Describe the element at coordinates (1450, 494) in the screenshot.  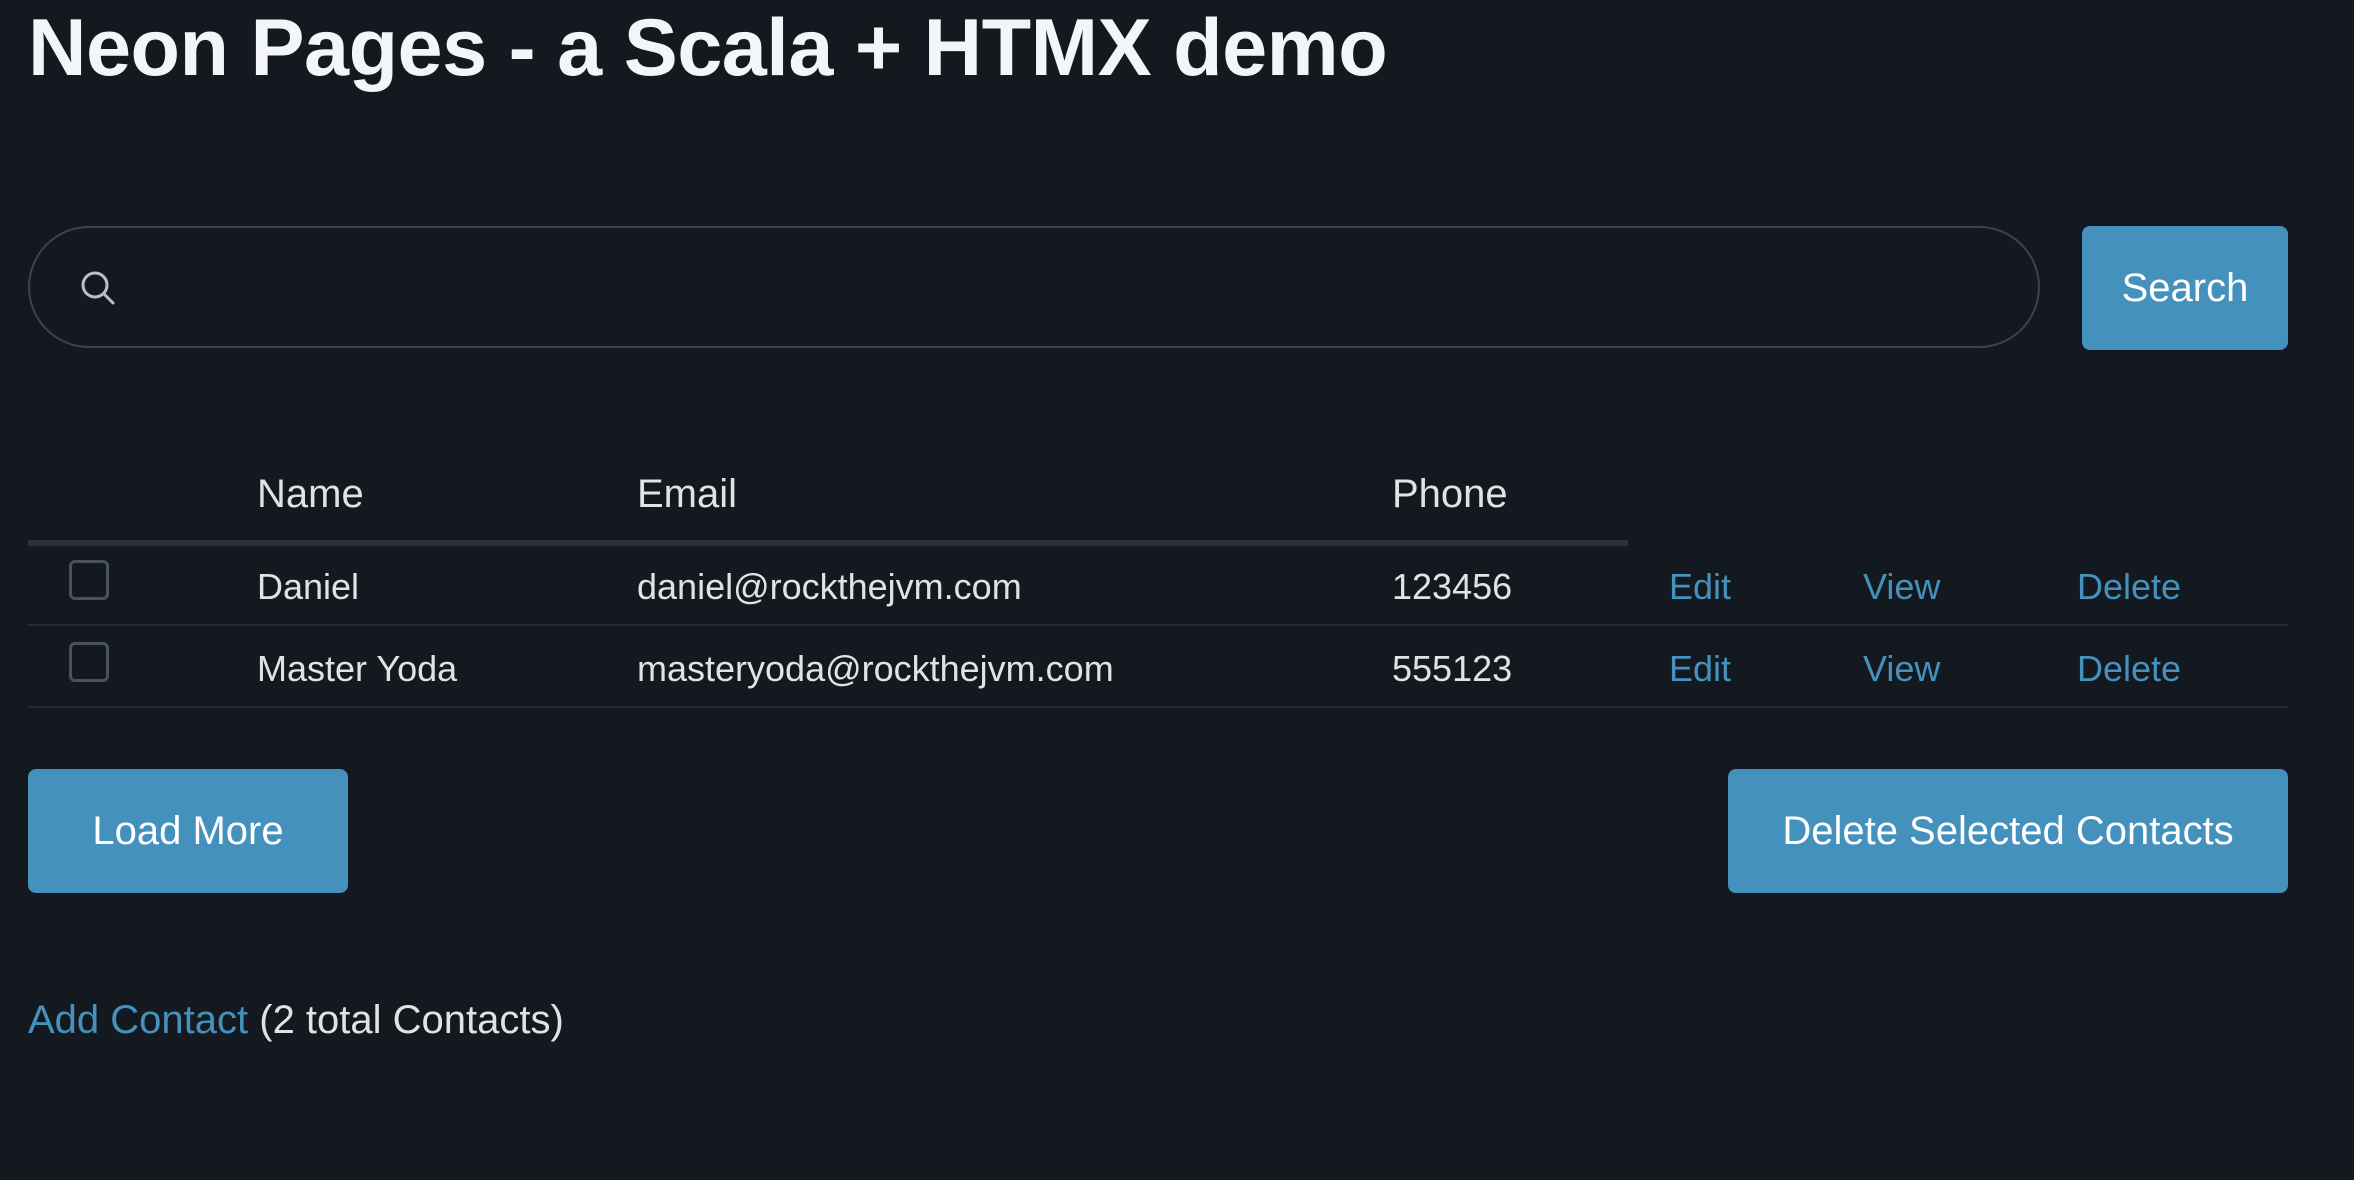
I see `column-header-phone: Phone` at that location.